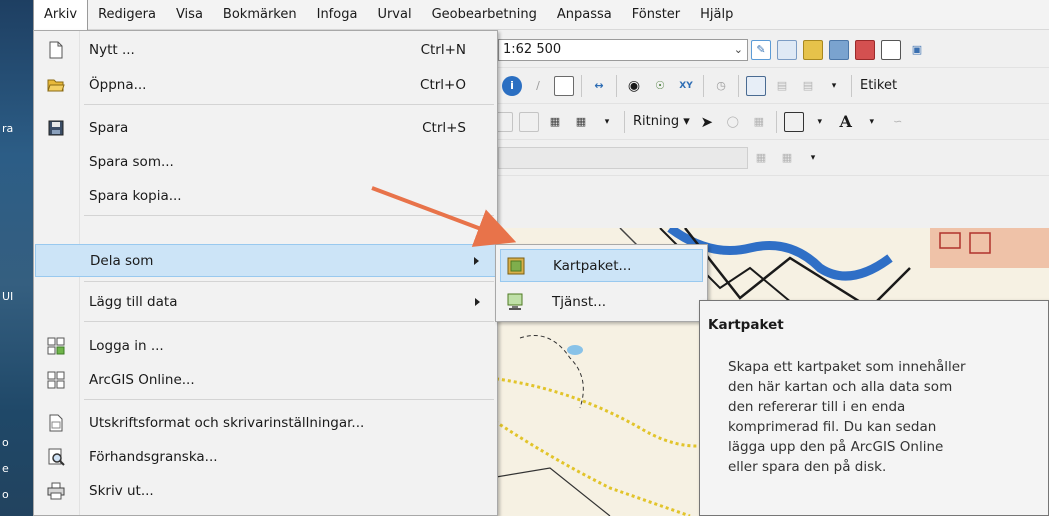 The image size is (1049, 516). What do you see at coordinates (813, 49) in the screenshot?
I see `catalog-icon` at bounding box center [813, 49].